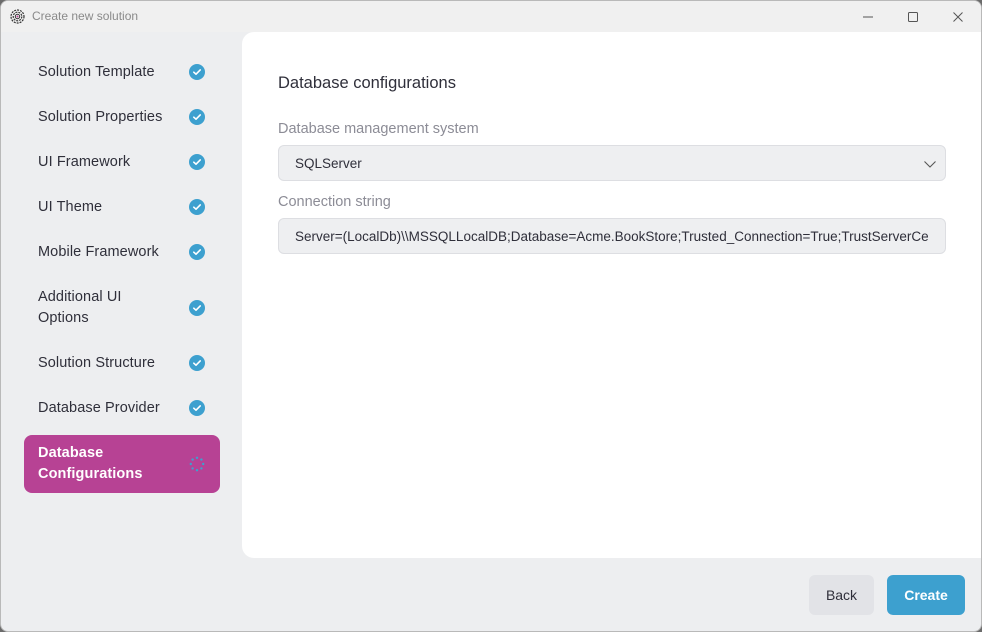  I want to click on step-solution-structure: Solution Structure, so click(122, 363).